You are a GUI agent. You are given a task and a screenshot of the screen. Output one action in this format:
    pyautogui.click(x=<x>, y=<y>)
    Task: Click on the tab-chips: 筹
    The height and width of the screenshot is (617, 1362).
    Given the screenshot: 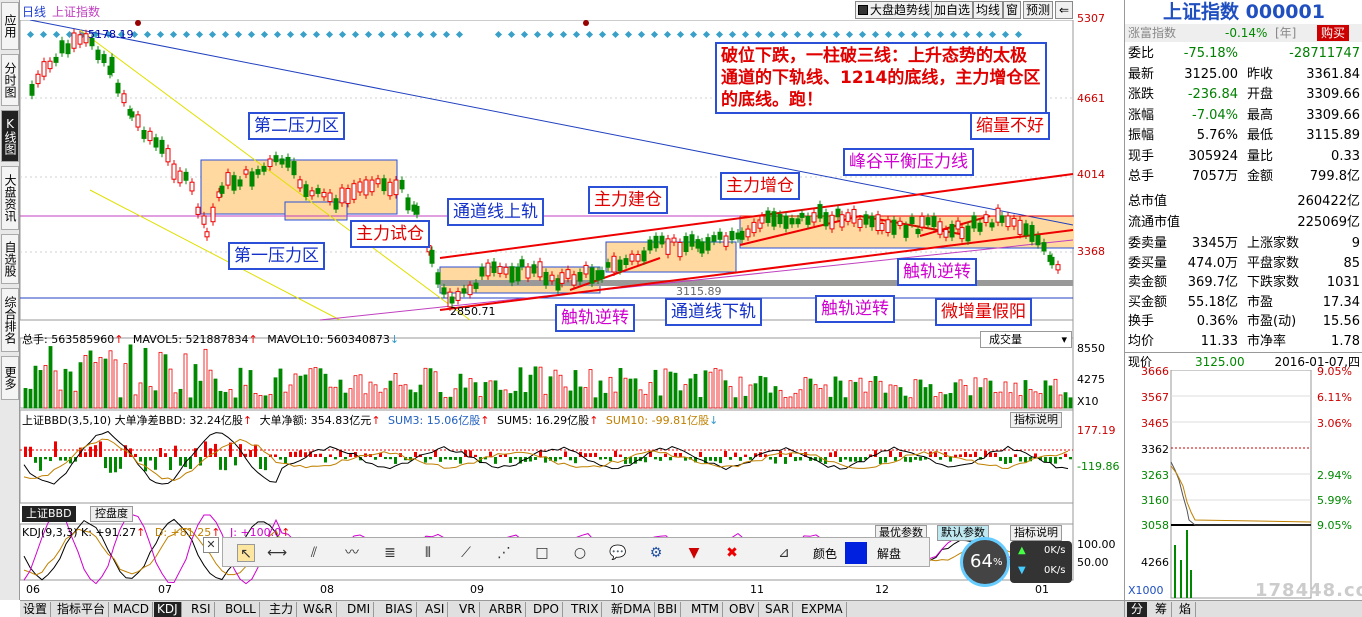 What is the action you would take?
    pyautogui.click(x=1162, y=609)
    